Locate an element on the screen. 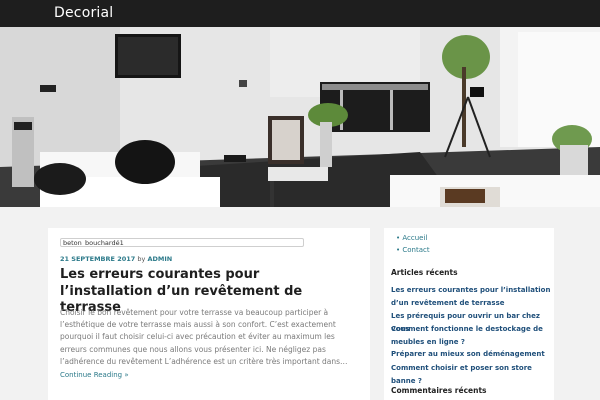 This screenshot has height=400, width=600. site-header: Decorial is located at coordinates (300, 13).